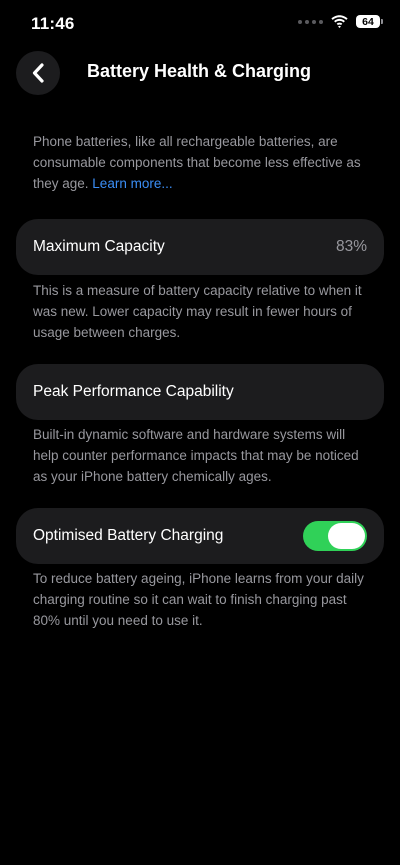 Image resolution: width=400 pixels, height=865 pixels. What do you see at coordinates (200, 24) in the screenshot?
I see `status-bar: 11:46 64` at bounding box center [200, 24].